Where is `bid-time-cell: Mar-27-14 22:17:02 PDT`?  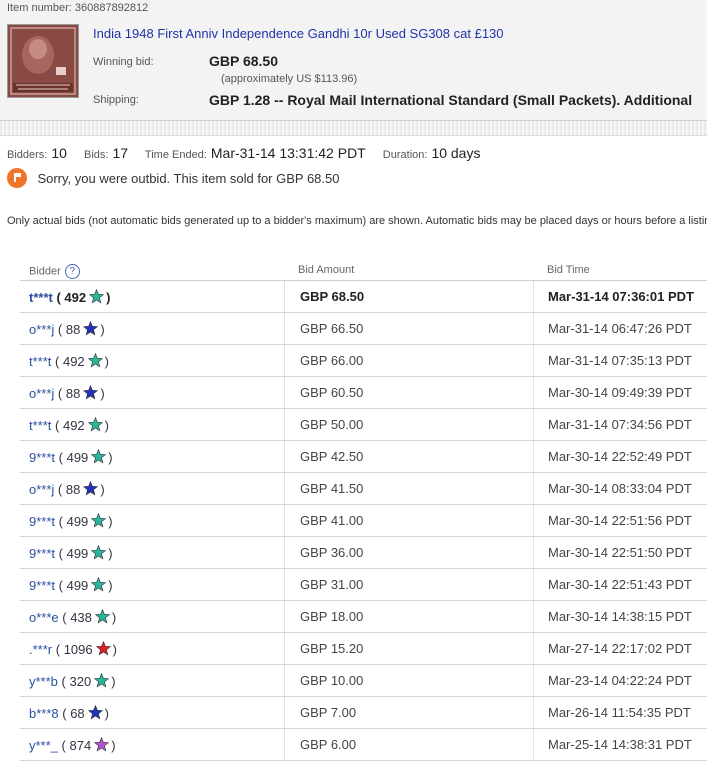 bid-time-cell: Mar-27-14 22:17:02 PDT is located at coordinates (620, 648).